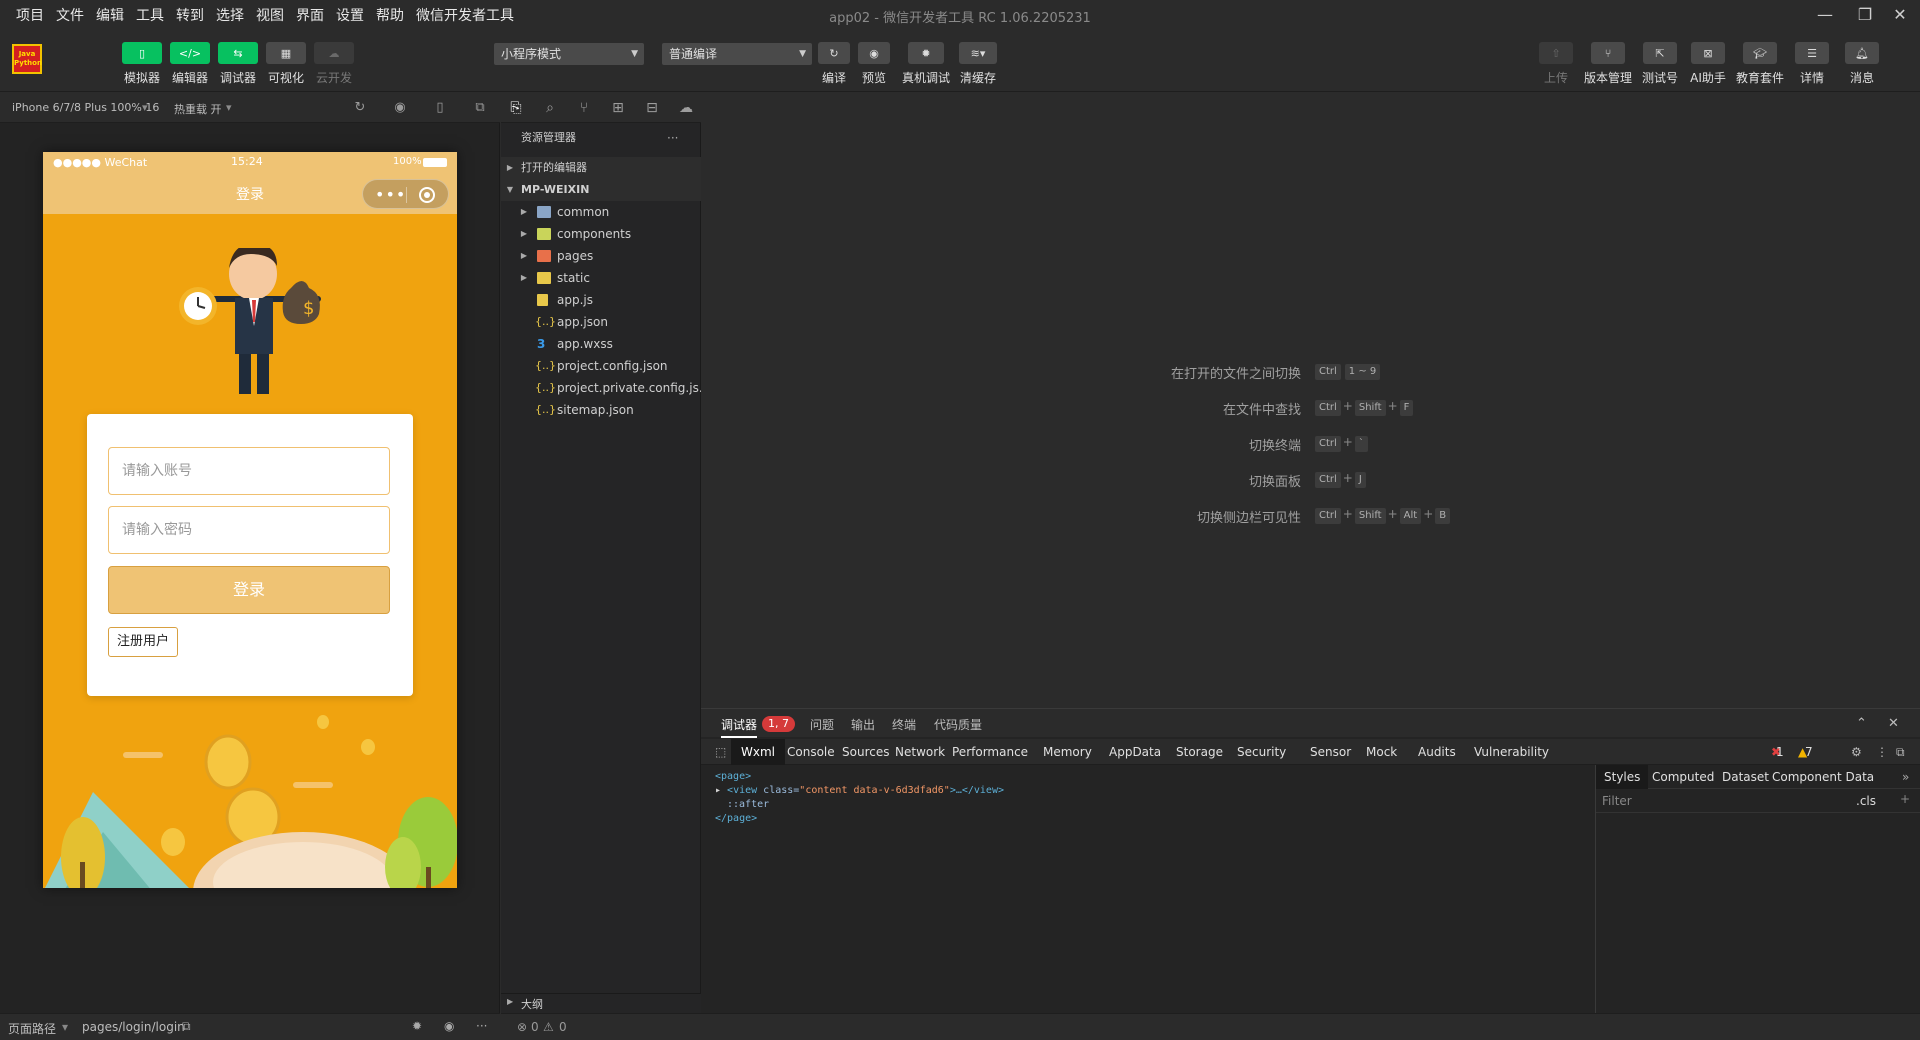 The image size is (1920, 1040). I want to click on docker-icon: ☁, so click(686, 108).